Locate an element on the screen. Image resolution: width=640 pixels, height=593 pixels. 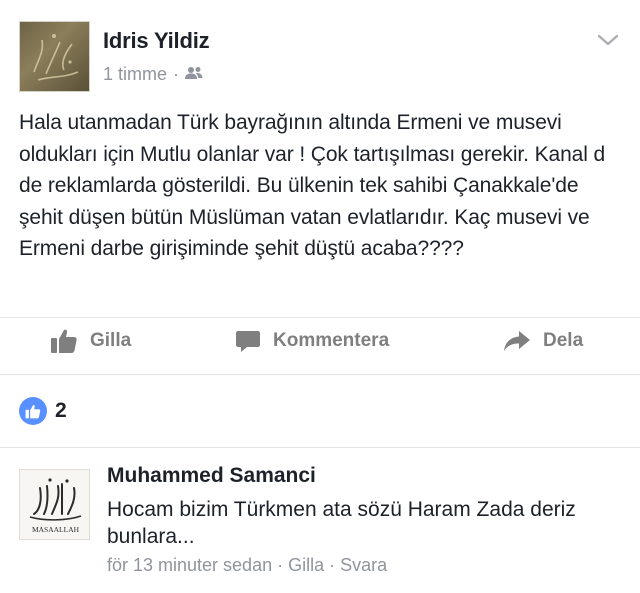
comment-reply-link: Svara is located at coordinates (363, 565).